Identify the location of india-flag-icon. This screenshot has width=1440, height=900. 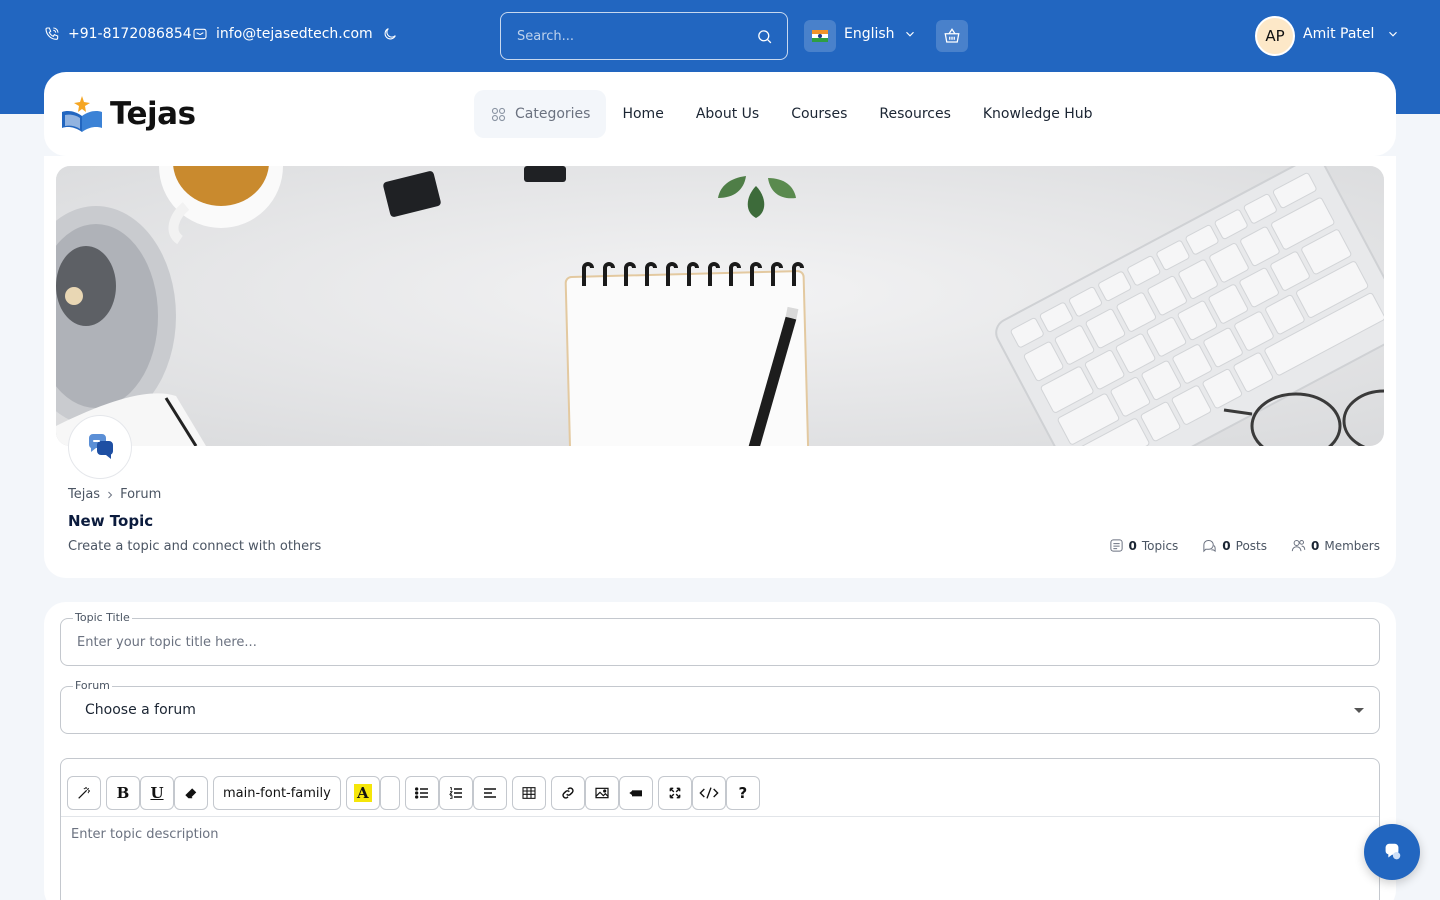
(820, 36).